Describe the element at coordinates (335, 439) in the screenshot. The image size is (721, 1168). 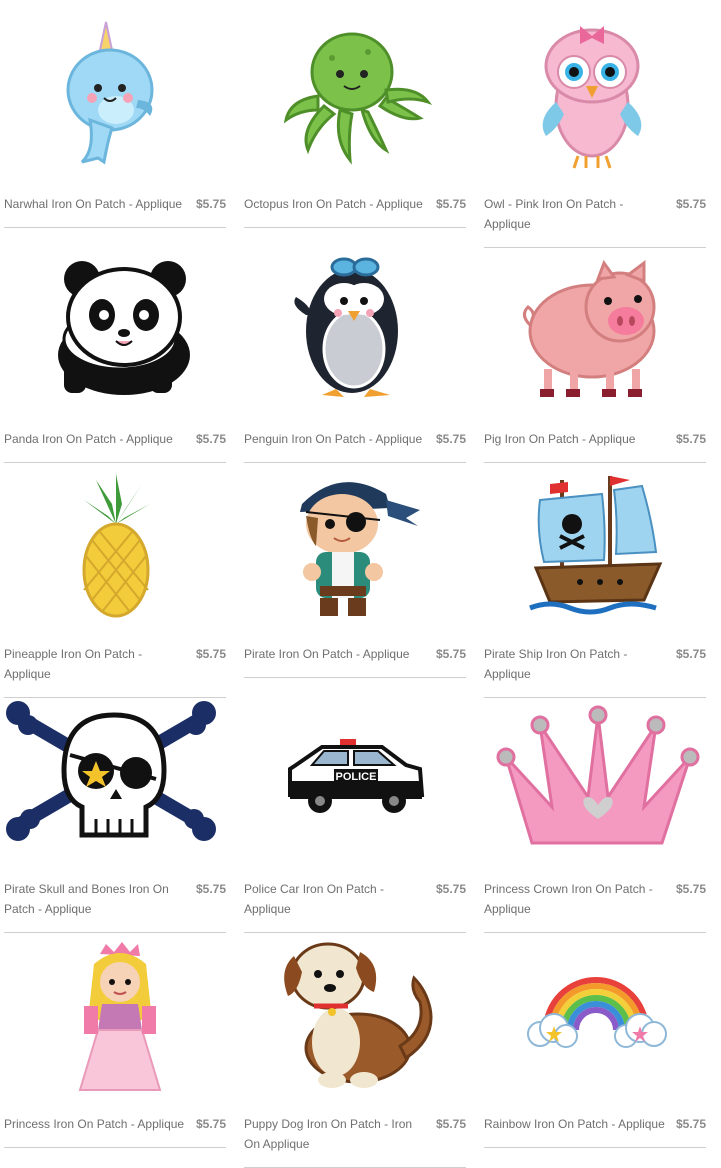
I see `product-name: Penguin Iron On Patch - Applique` at that location.